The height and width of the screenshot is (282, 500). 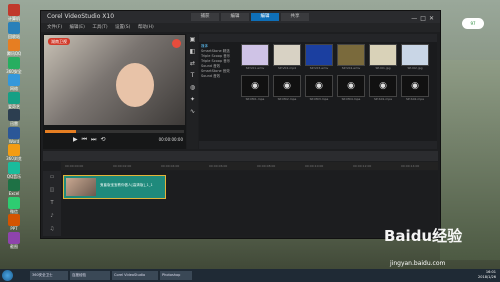 I want to click on step-share: 共享, so click(x=295, y=17).